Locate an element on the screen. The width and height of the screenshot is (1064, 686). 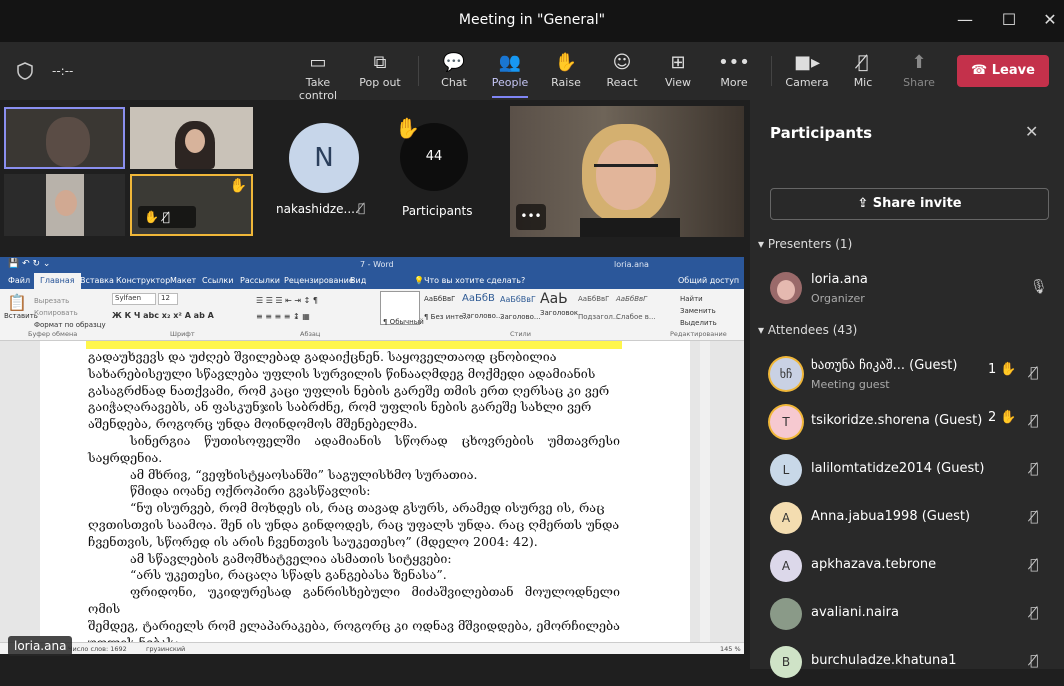
share-doc-button: Общий доступ is located at coordinates (708, 280).